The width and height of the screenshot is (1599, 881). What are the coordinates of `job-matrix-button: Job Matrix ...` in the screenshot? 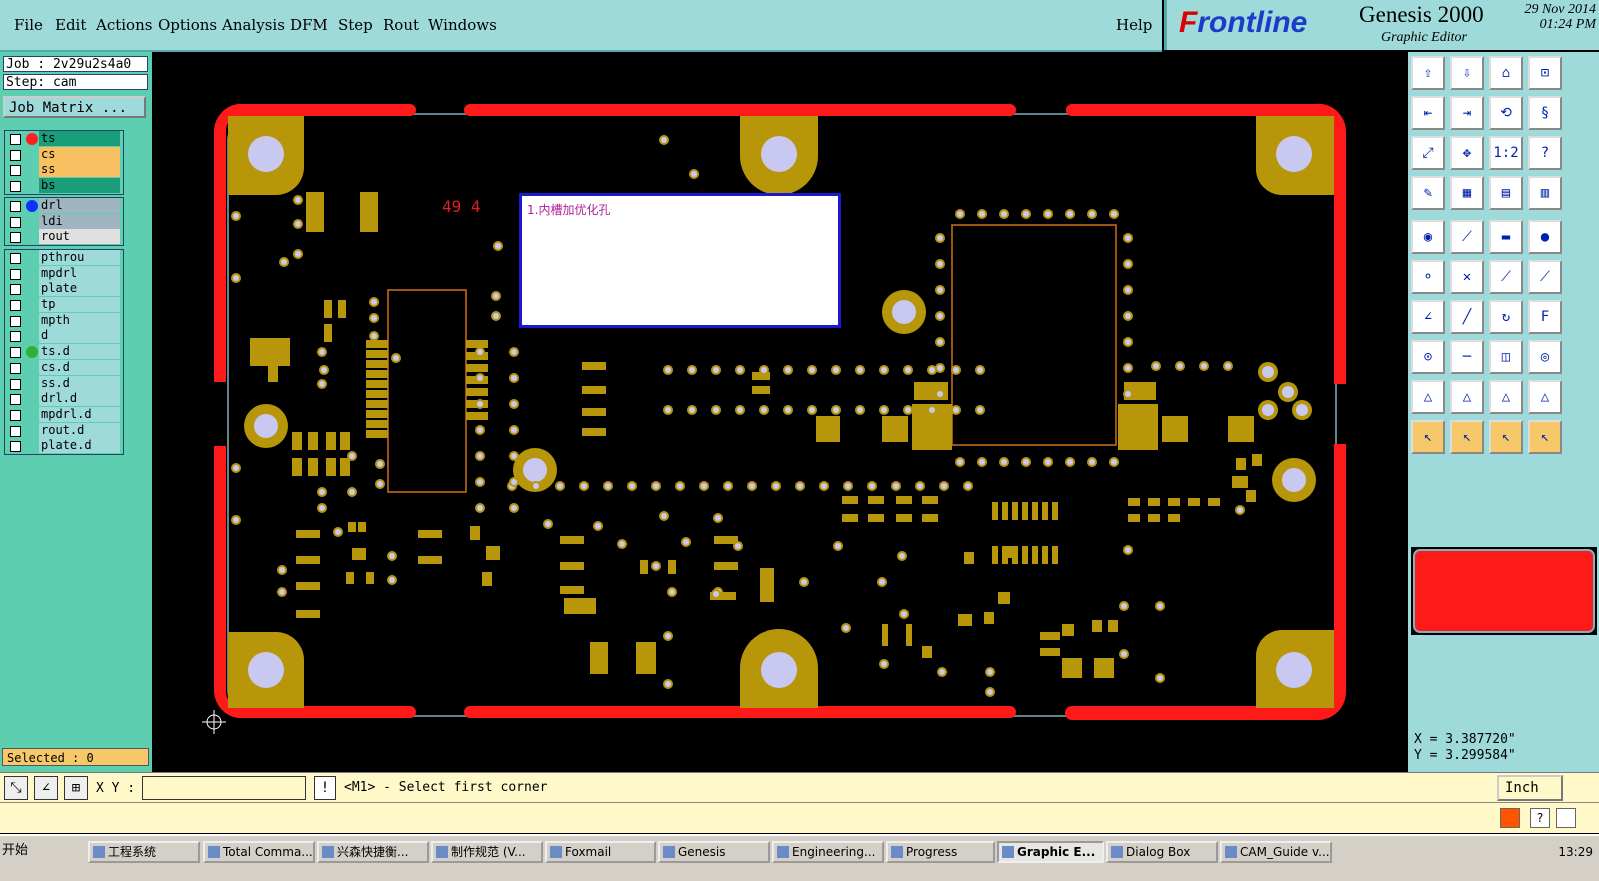 It's located at (74, 107).